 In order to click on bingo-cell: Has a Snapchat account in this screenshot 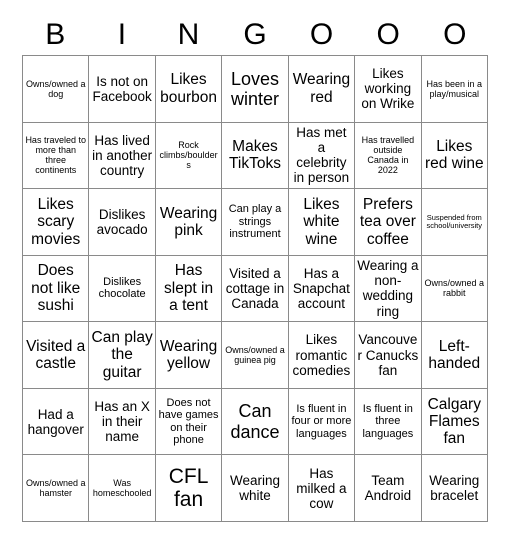, I will do `click(322, 289)`.